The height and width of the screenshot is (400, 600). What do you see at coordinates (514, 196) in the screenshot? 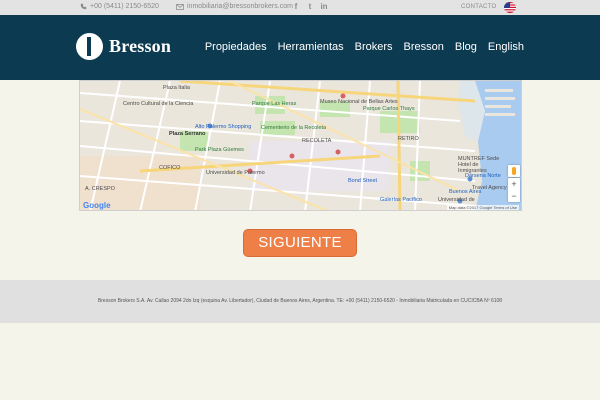
I see `zoom-out-button: −` at bounding box center [514, 196].